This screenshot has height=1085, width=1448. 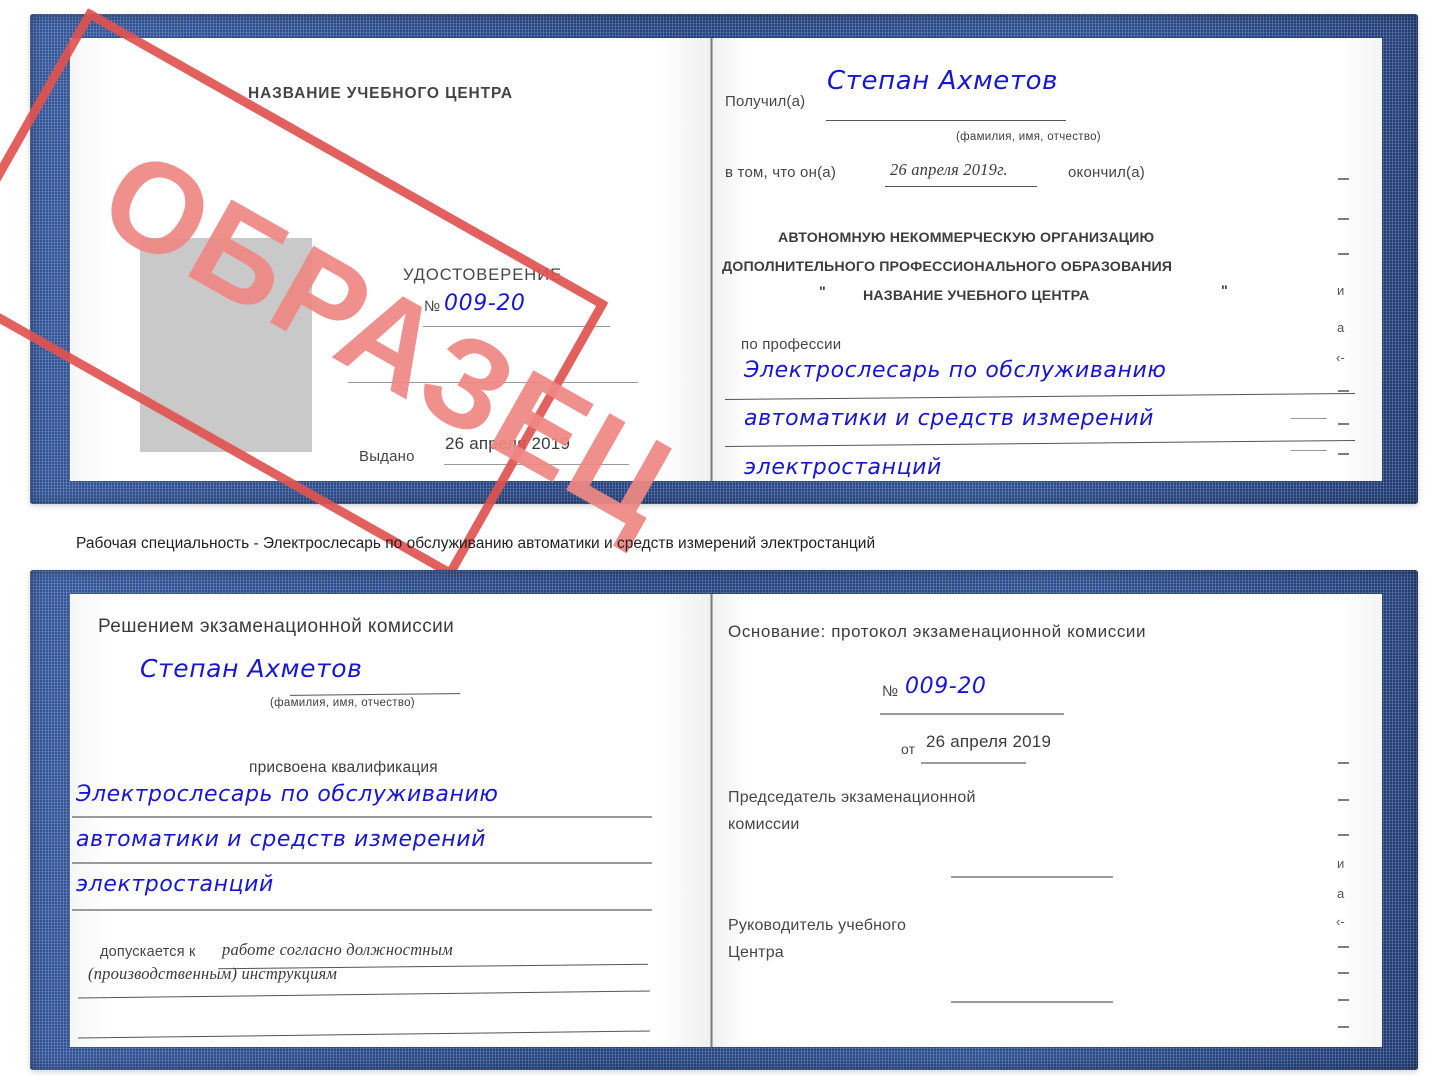 What do you see at coordinates (1343, 763) in the screenshot?
I see `edge-dash-b1` at bounding box center [1343, 763].